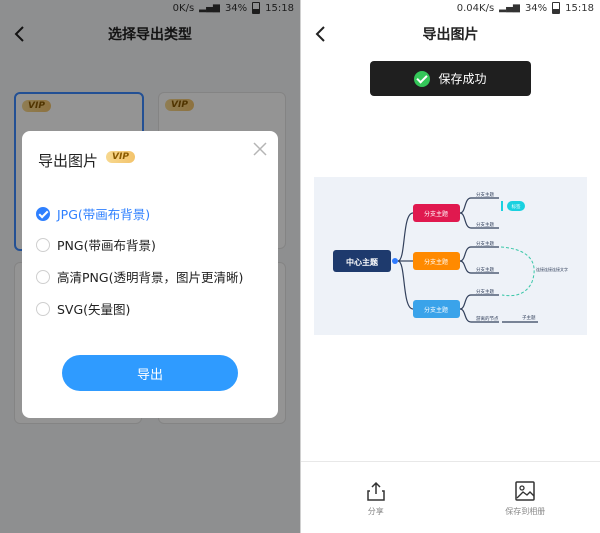 The image size is (600, 533). I want to click on dialog-title: 导出图片, so click(68, 161).